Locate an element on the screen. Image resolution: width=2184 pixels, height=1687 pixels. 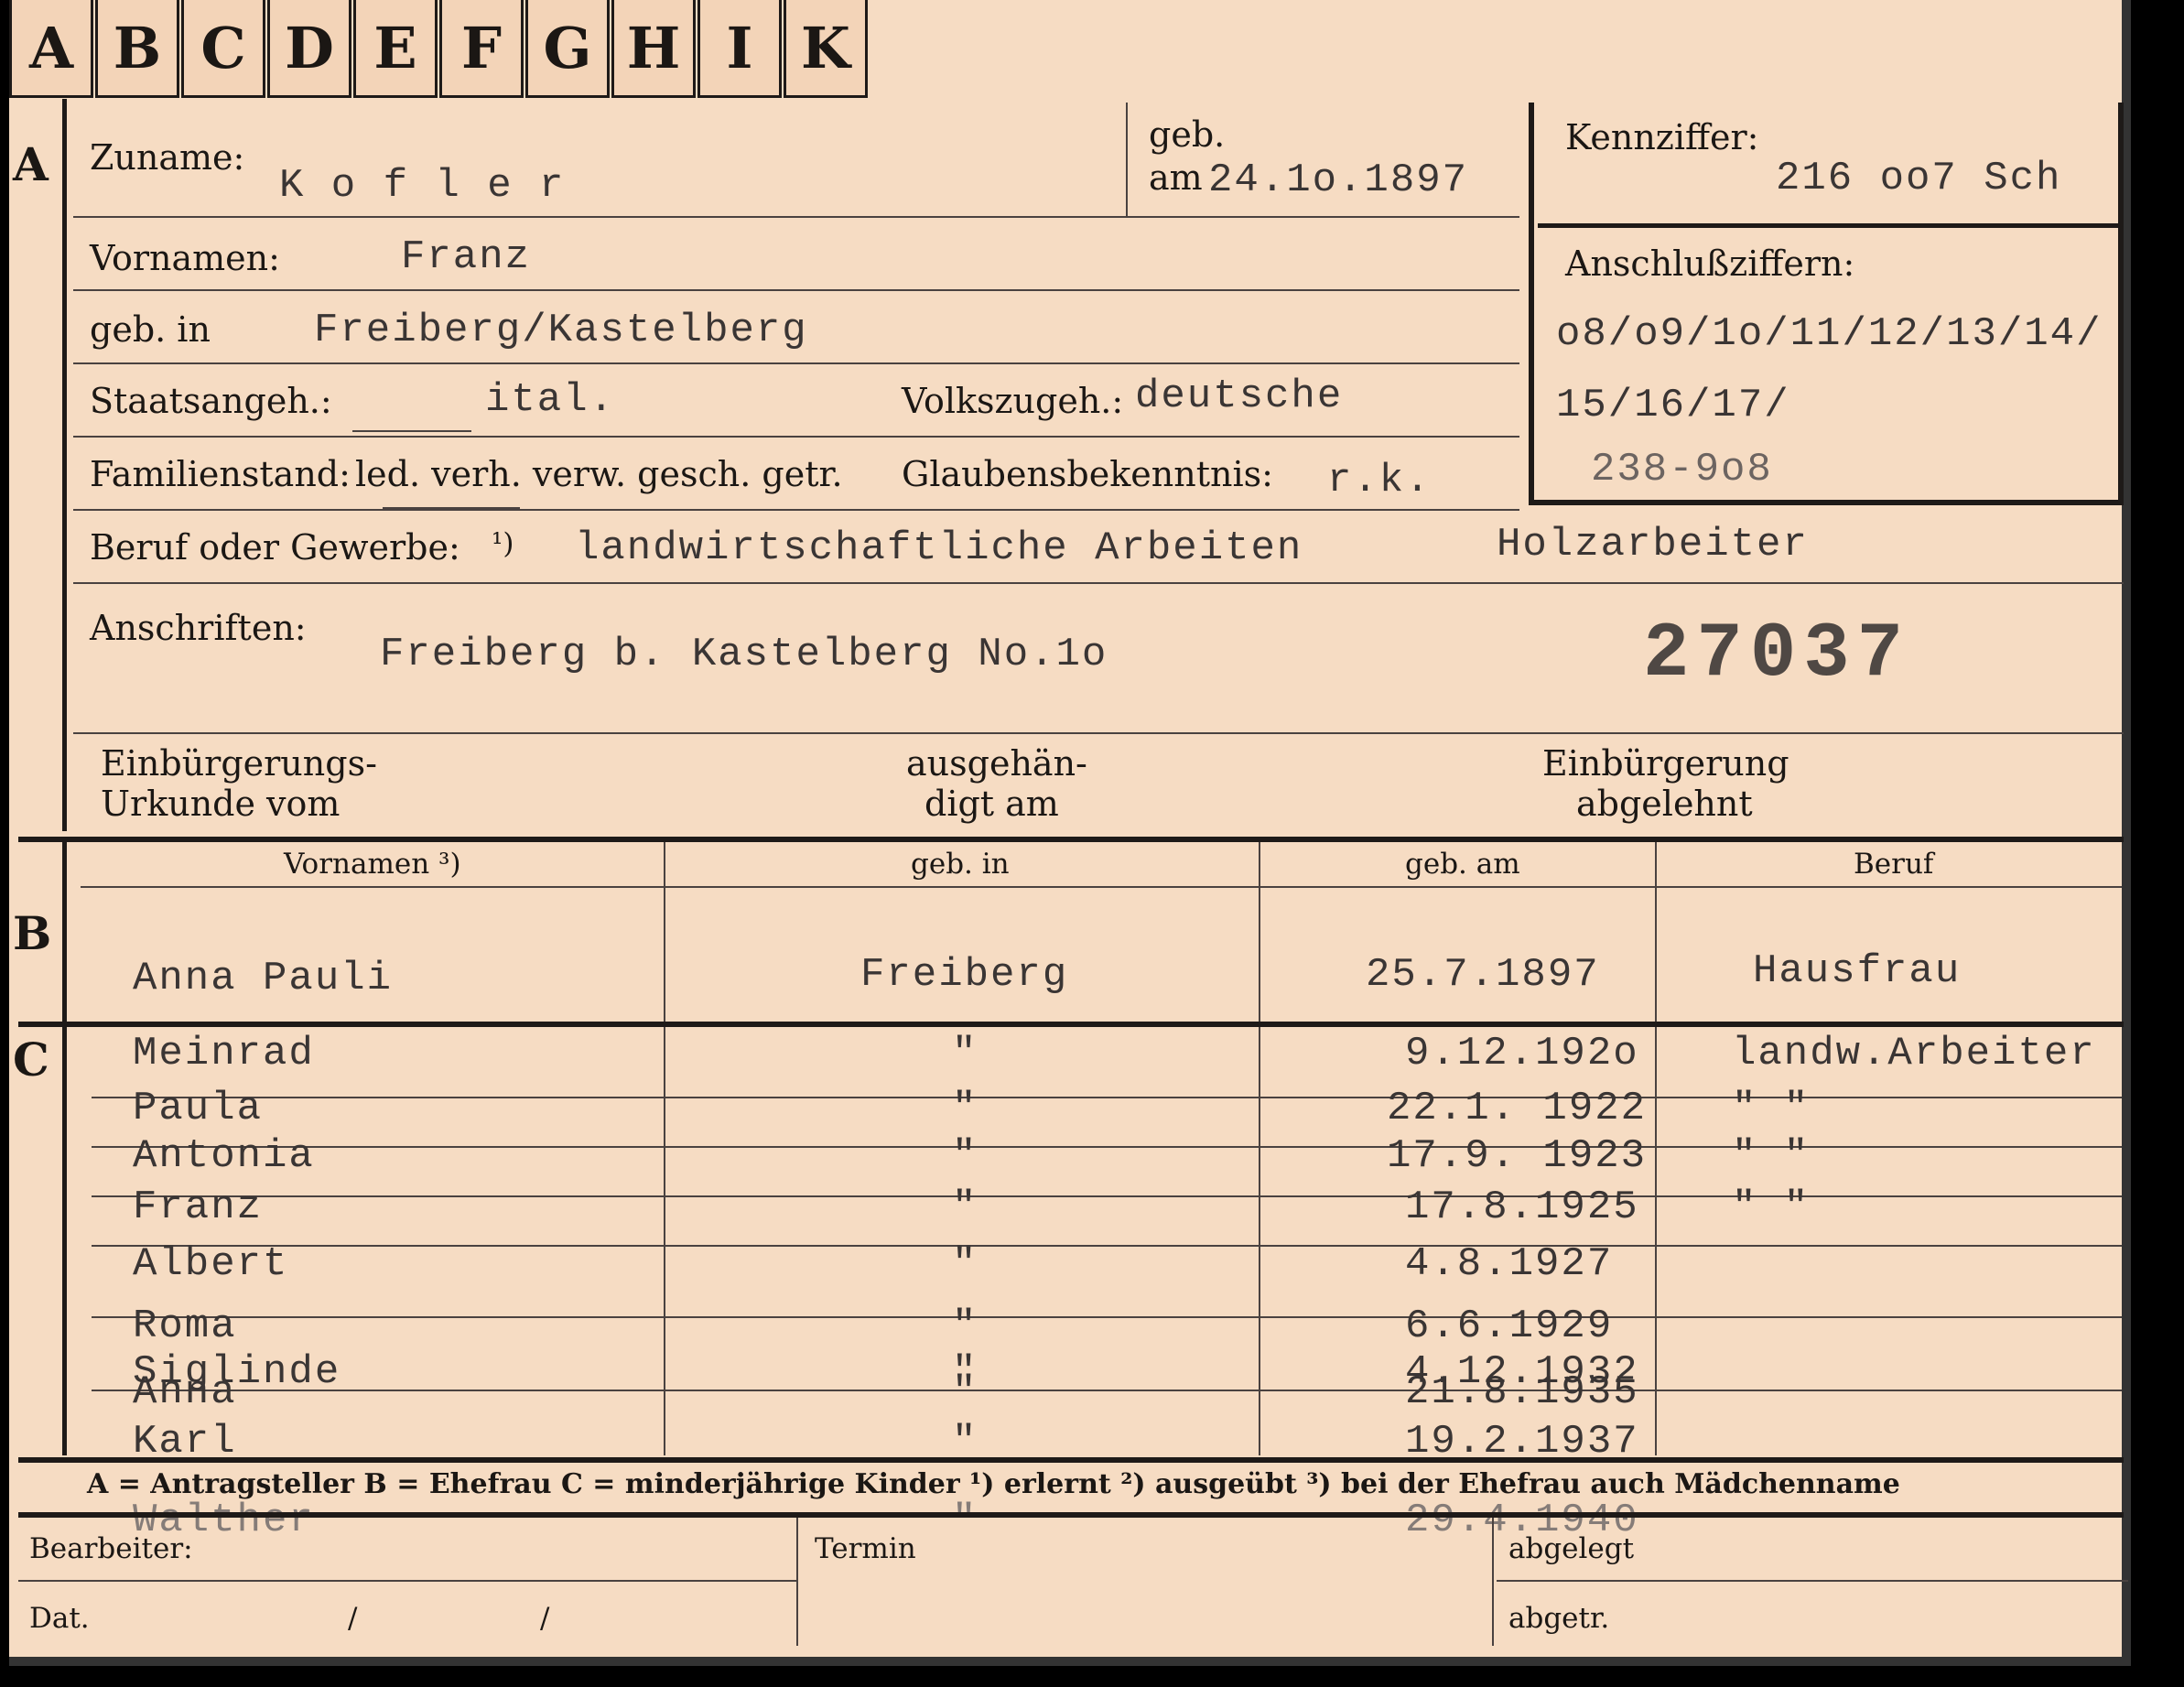
profession-note: ¹) is located at coordinates (503, 543).